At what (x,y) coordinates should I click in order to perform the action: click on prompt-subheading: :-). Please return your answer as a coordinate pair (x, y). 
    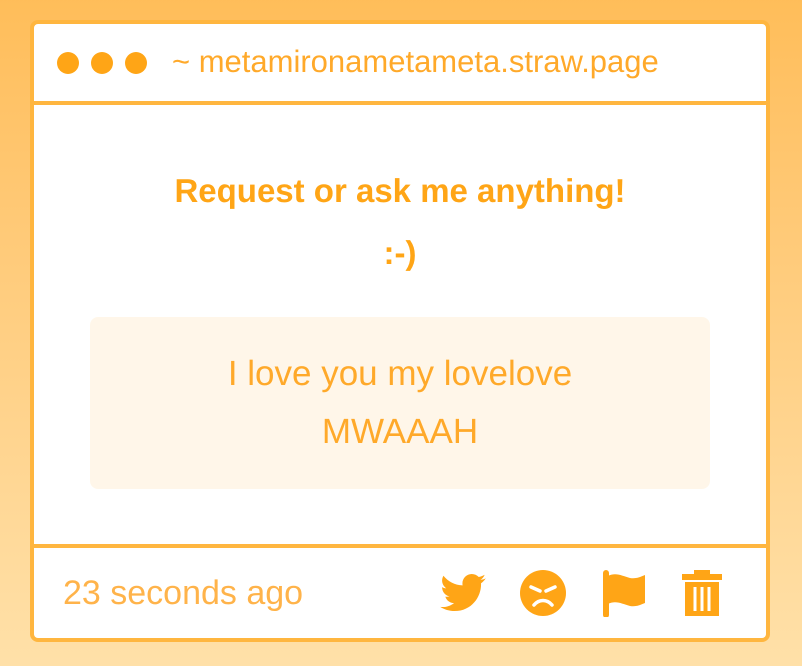
    Looking at the image, I should click on (400, 253).